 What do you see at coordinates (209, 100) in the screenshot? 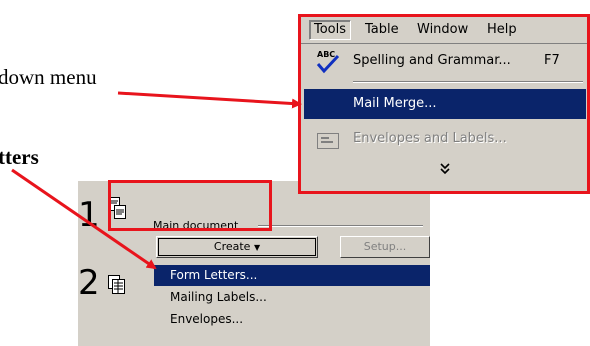
I see `arrow-to-mail-merge` at bounding box center [209, 100].